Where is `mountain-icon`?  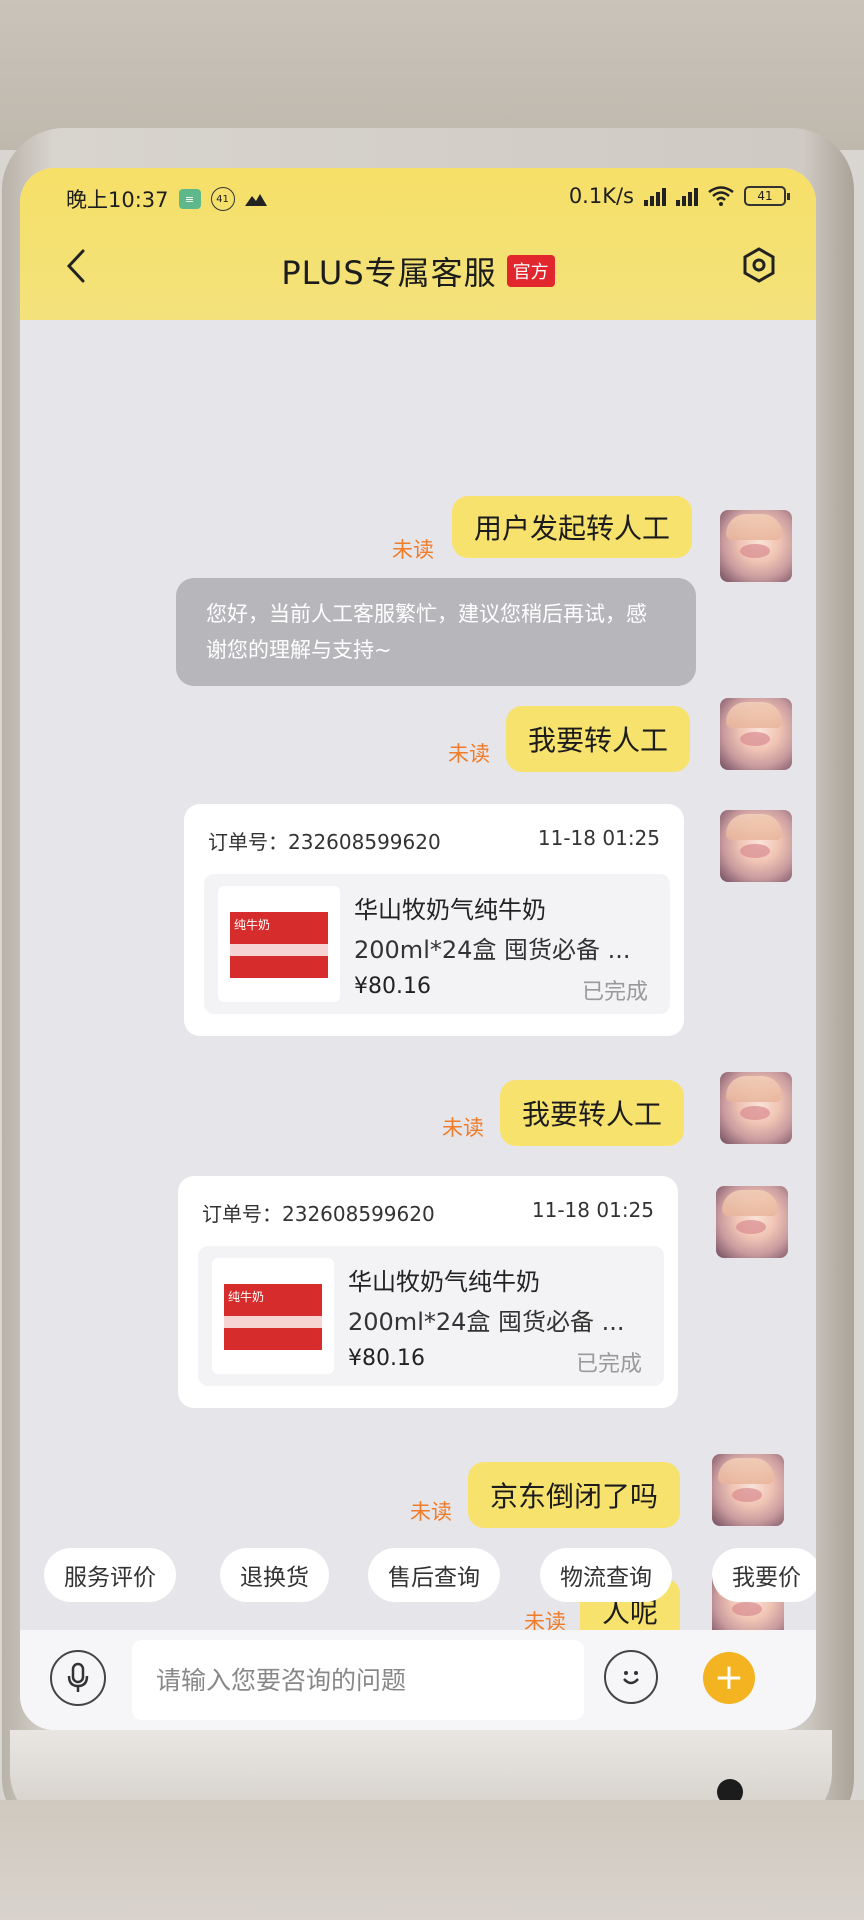 mountain-icon is located at coordinates (255, 199).